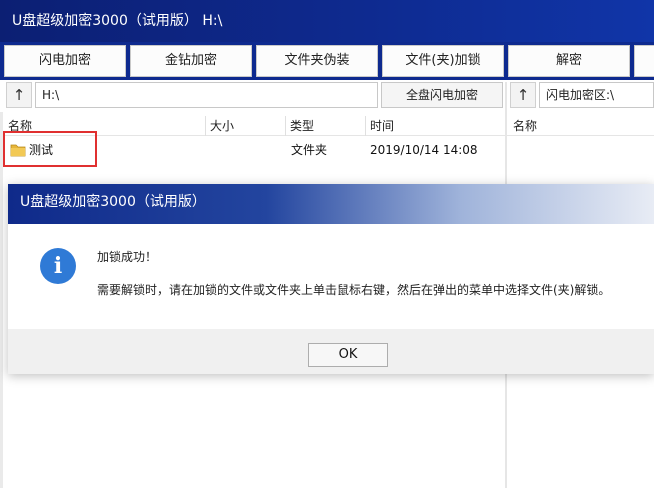 The height and width of the screenshot is (488, 654). I want to click on left-path-row: ↑ H:\ 全盘闪电加密, so click(252, 96).